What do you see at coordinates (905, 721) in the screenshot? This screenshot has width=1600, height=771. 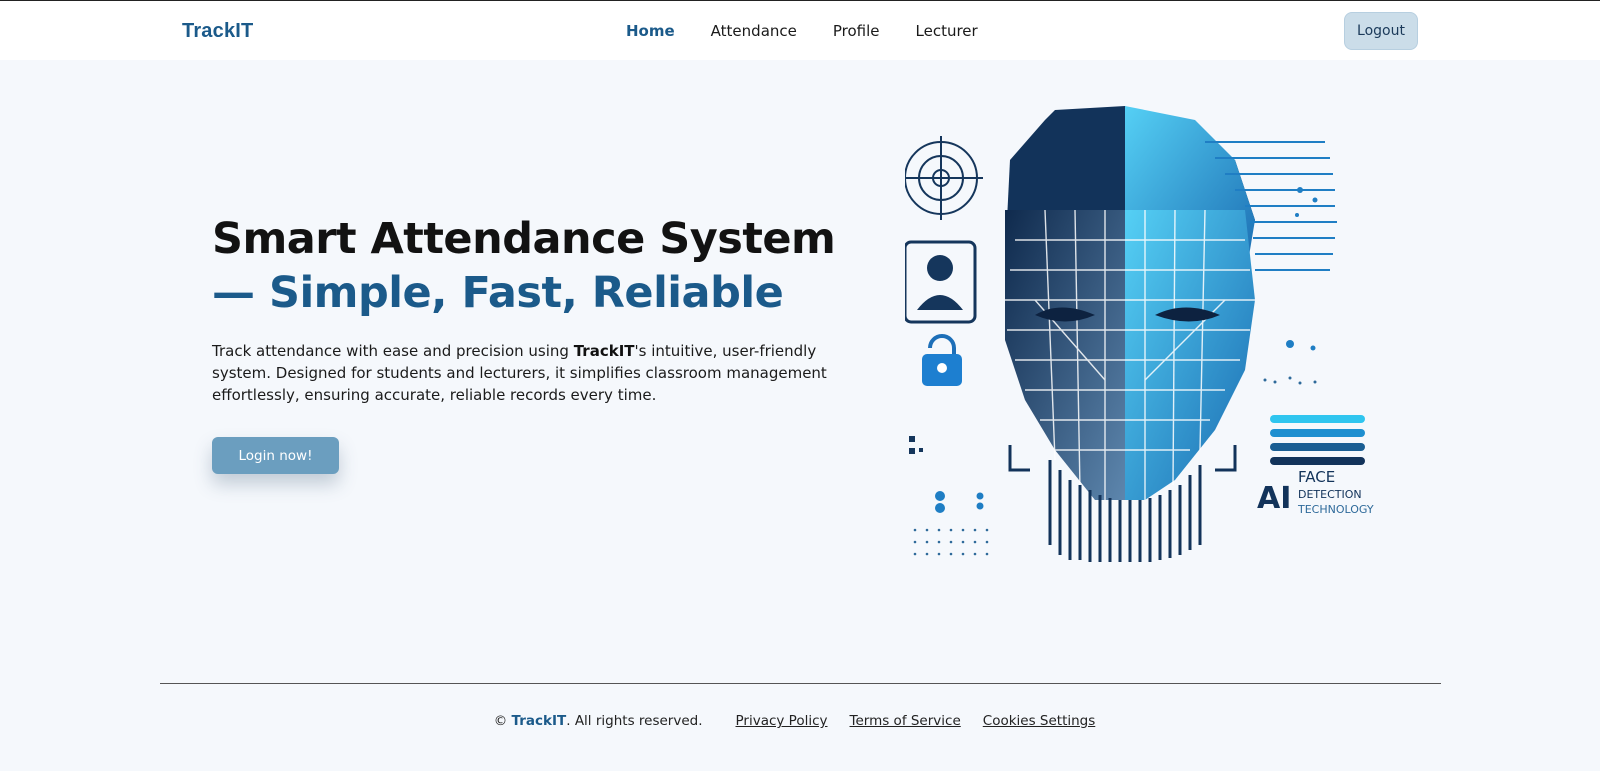 I see `terms-of-service-link: Terms of Service` at bounding box center [905, 721].